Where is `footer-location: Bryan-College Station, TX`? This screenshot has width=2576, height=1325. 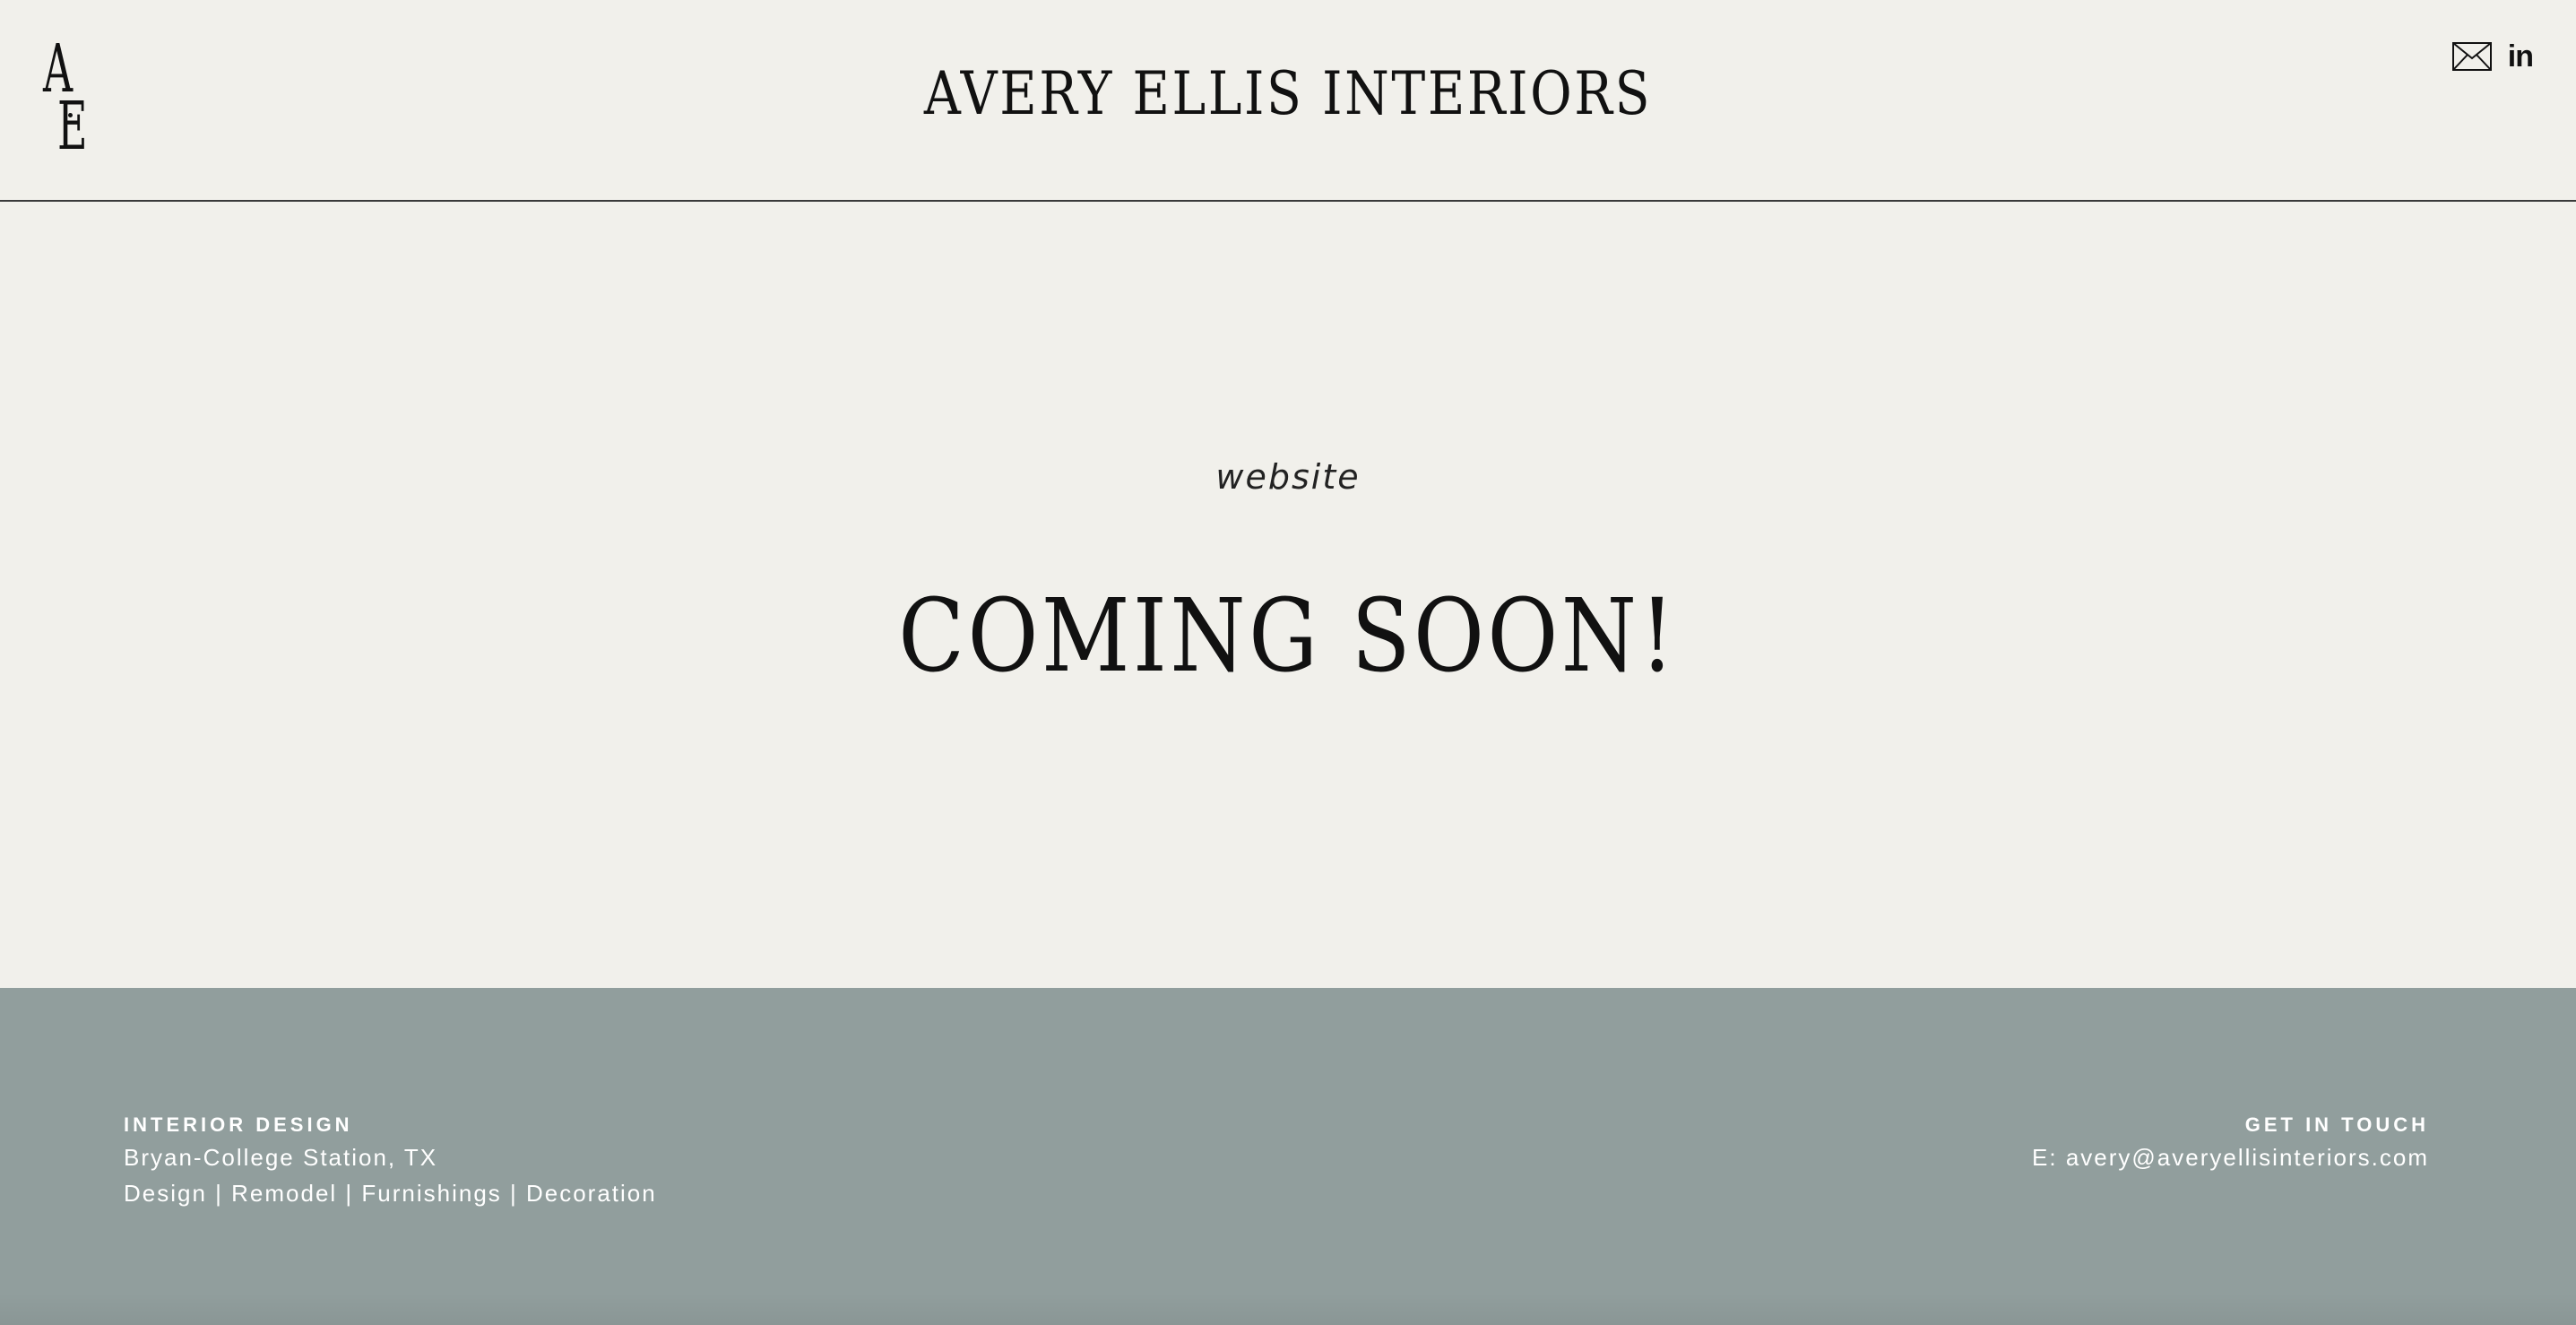
footer-location: Bryan-College Station, TX is located at coordinates (281, 1157).